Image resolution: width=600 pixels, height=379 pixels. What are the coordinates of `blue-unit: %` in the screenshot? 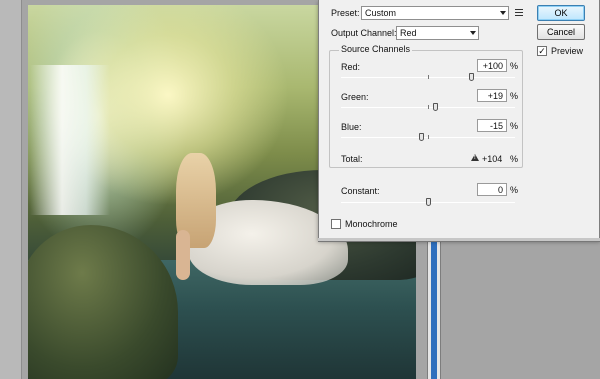 It's located at (514, 126).